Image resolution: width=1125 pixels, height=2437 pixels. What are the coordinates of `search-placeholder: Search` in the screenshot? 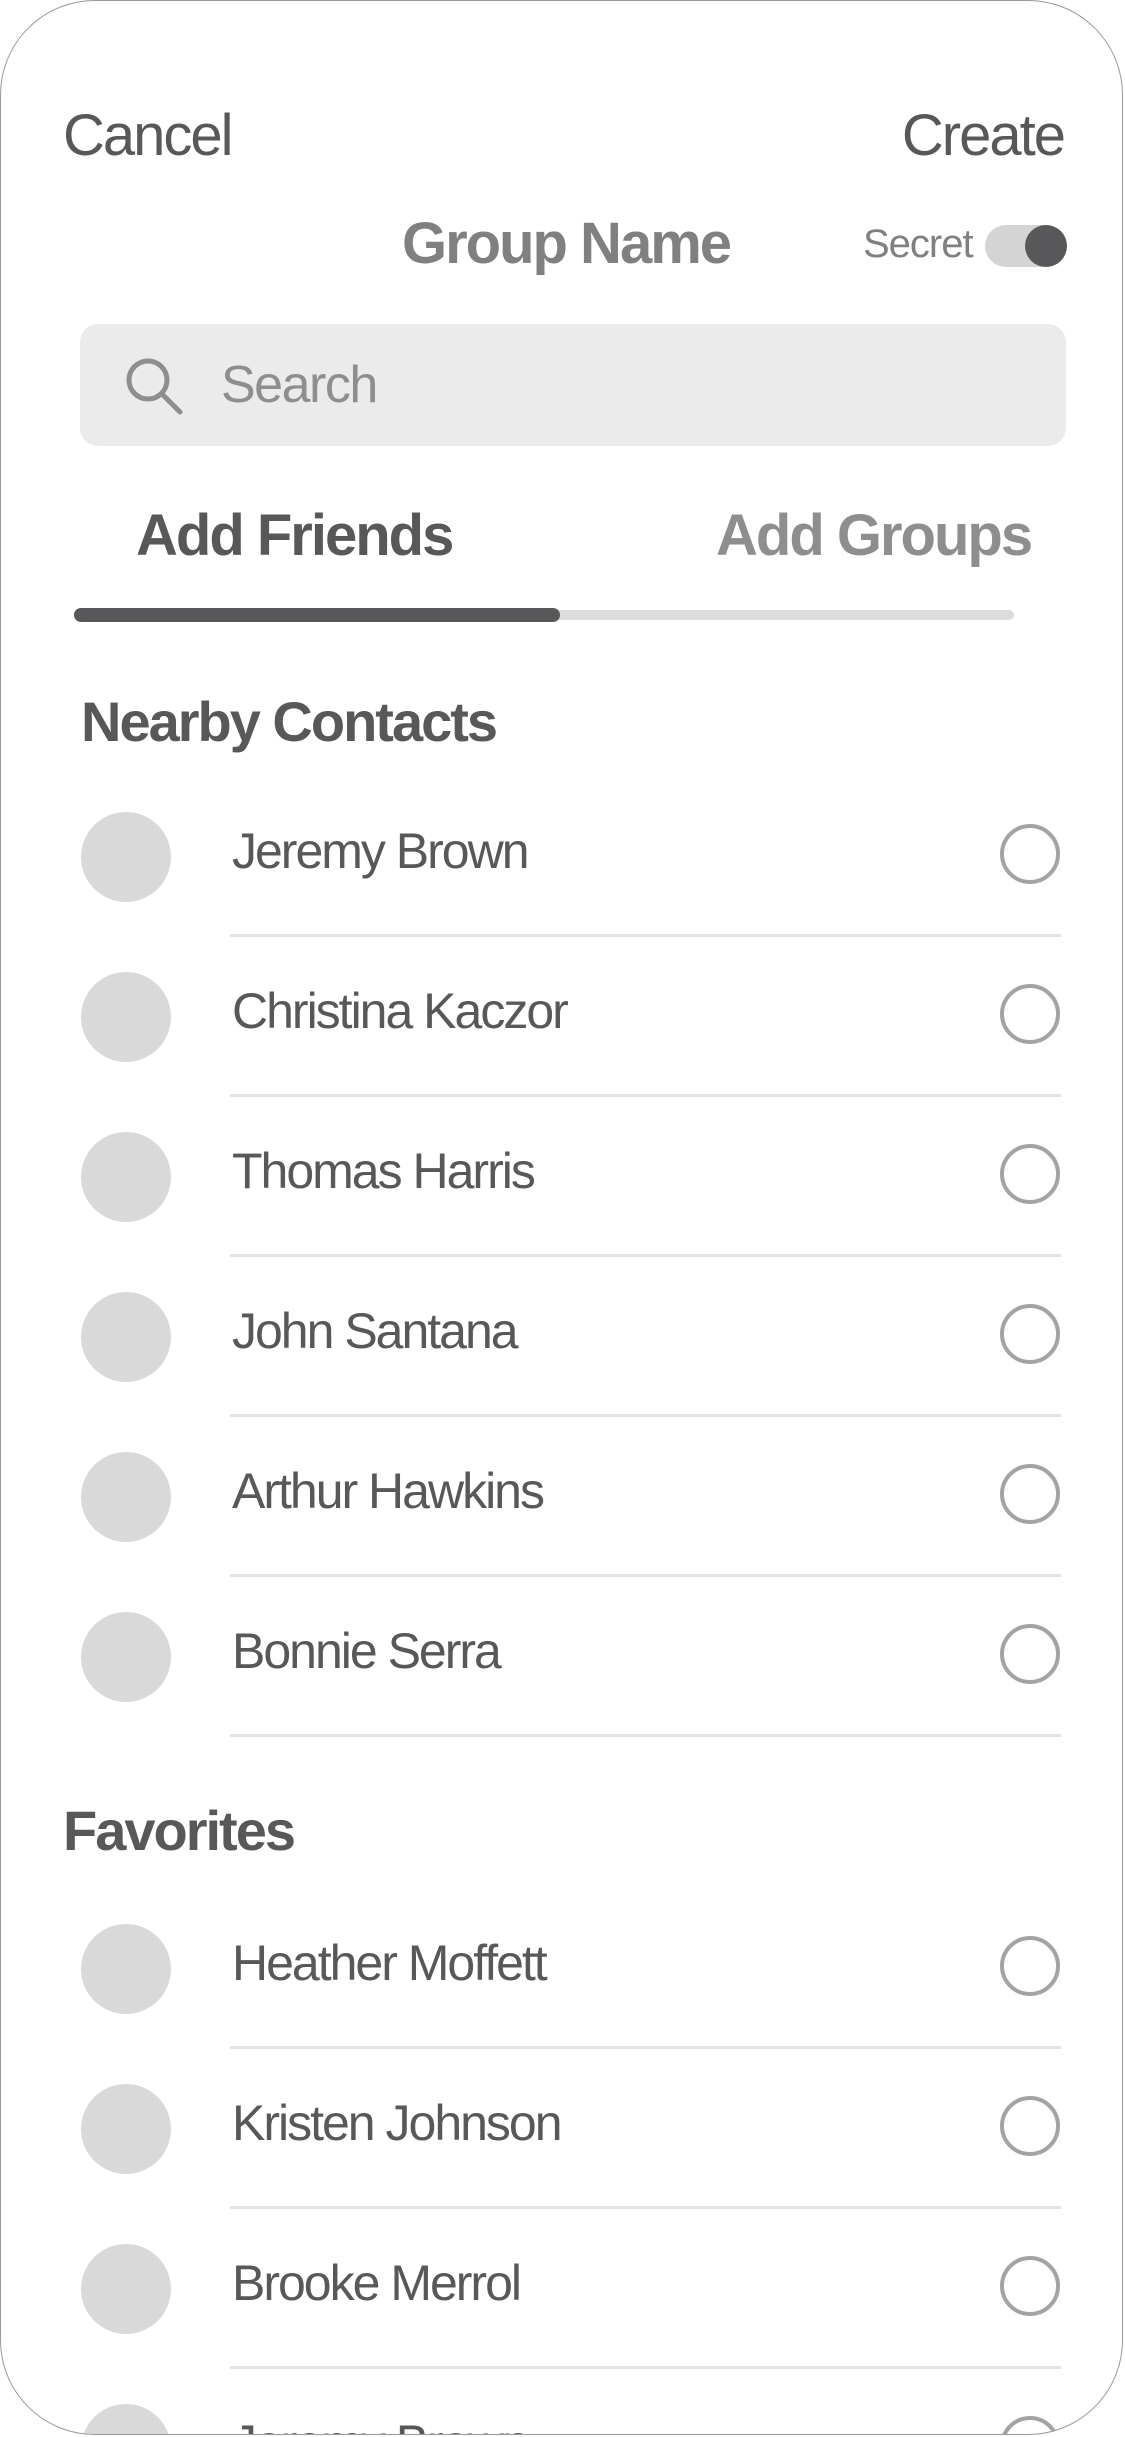 It's located at (299, 385).